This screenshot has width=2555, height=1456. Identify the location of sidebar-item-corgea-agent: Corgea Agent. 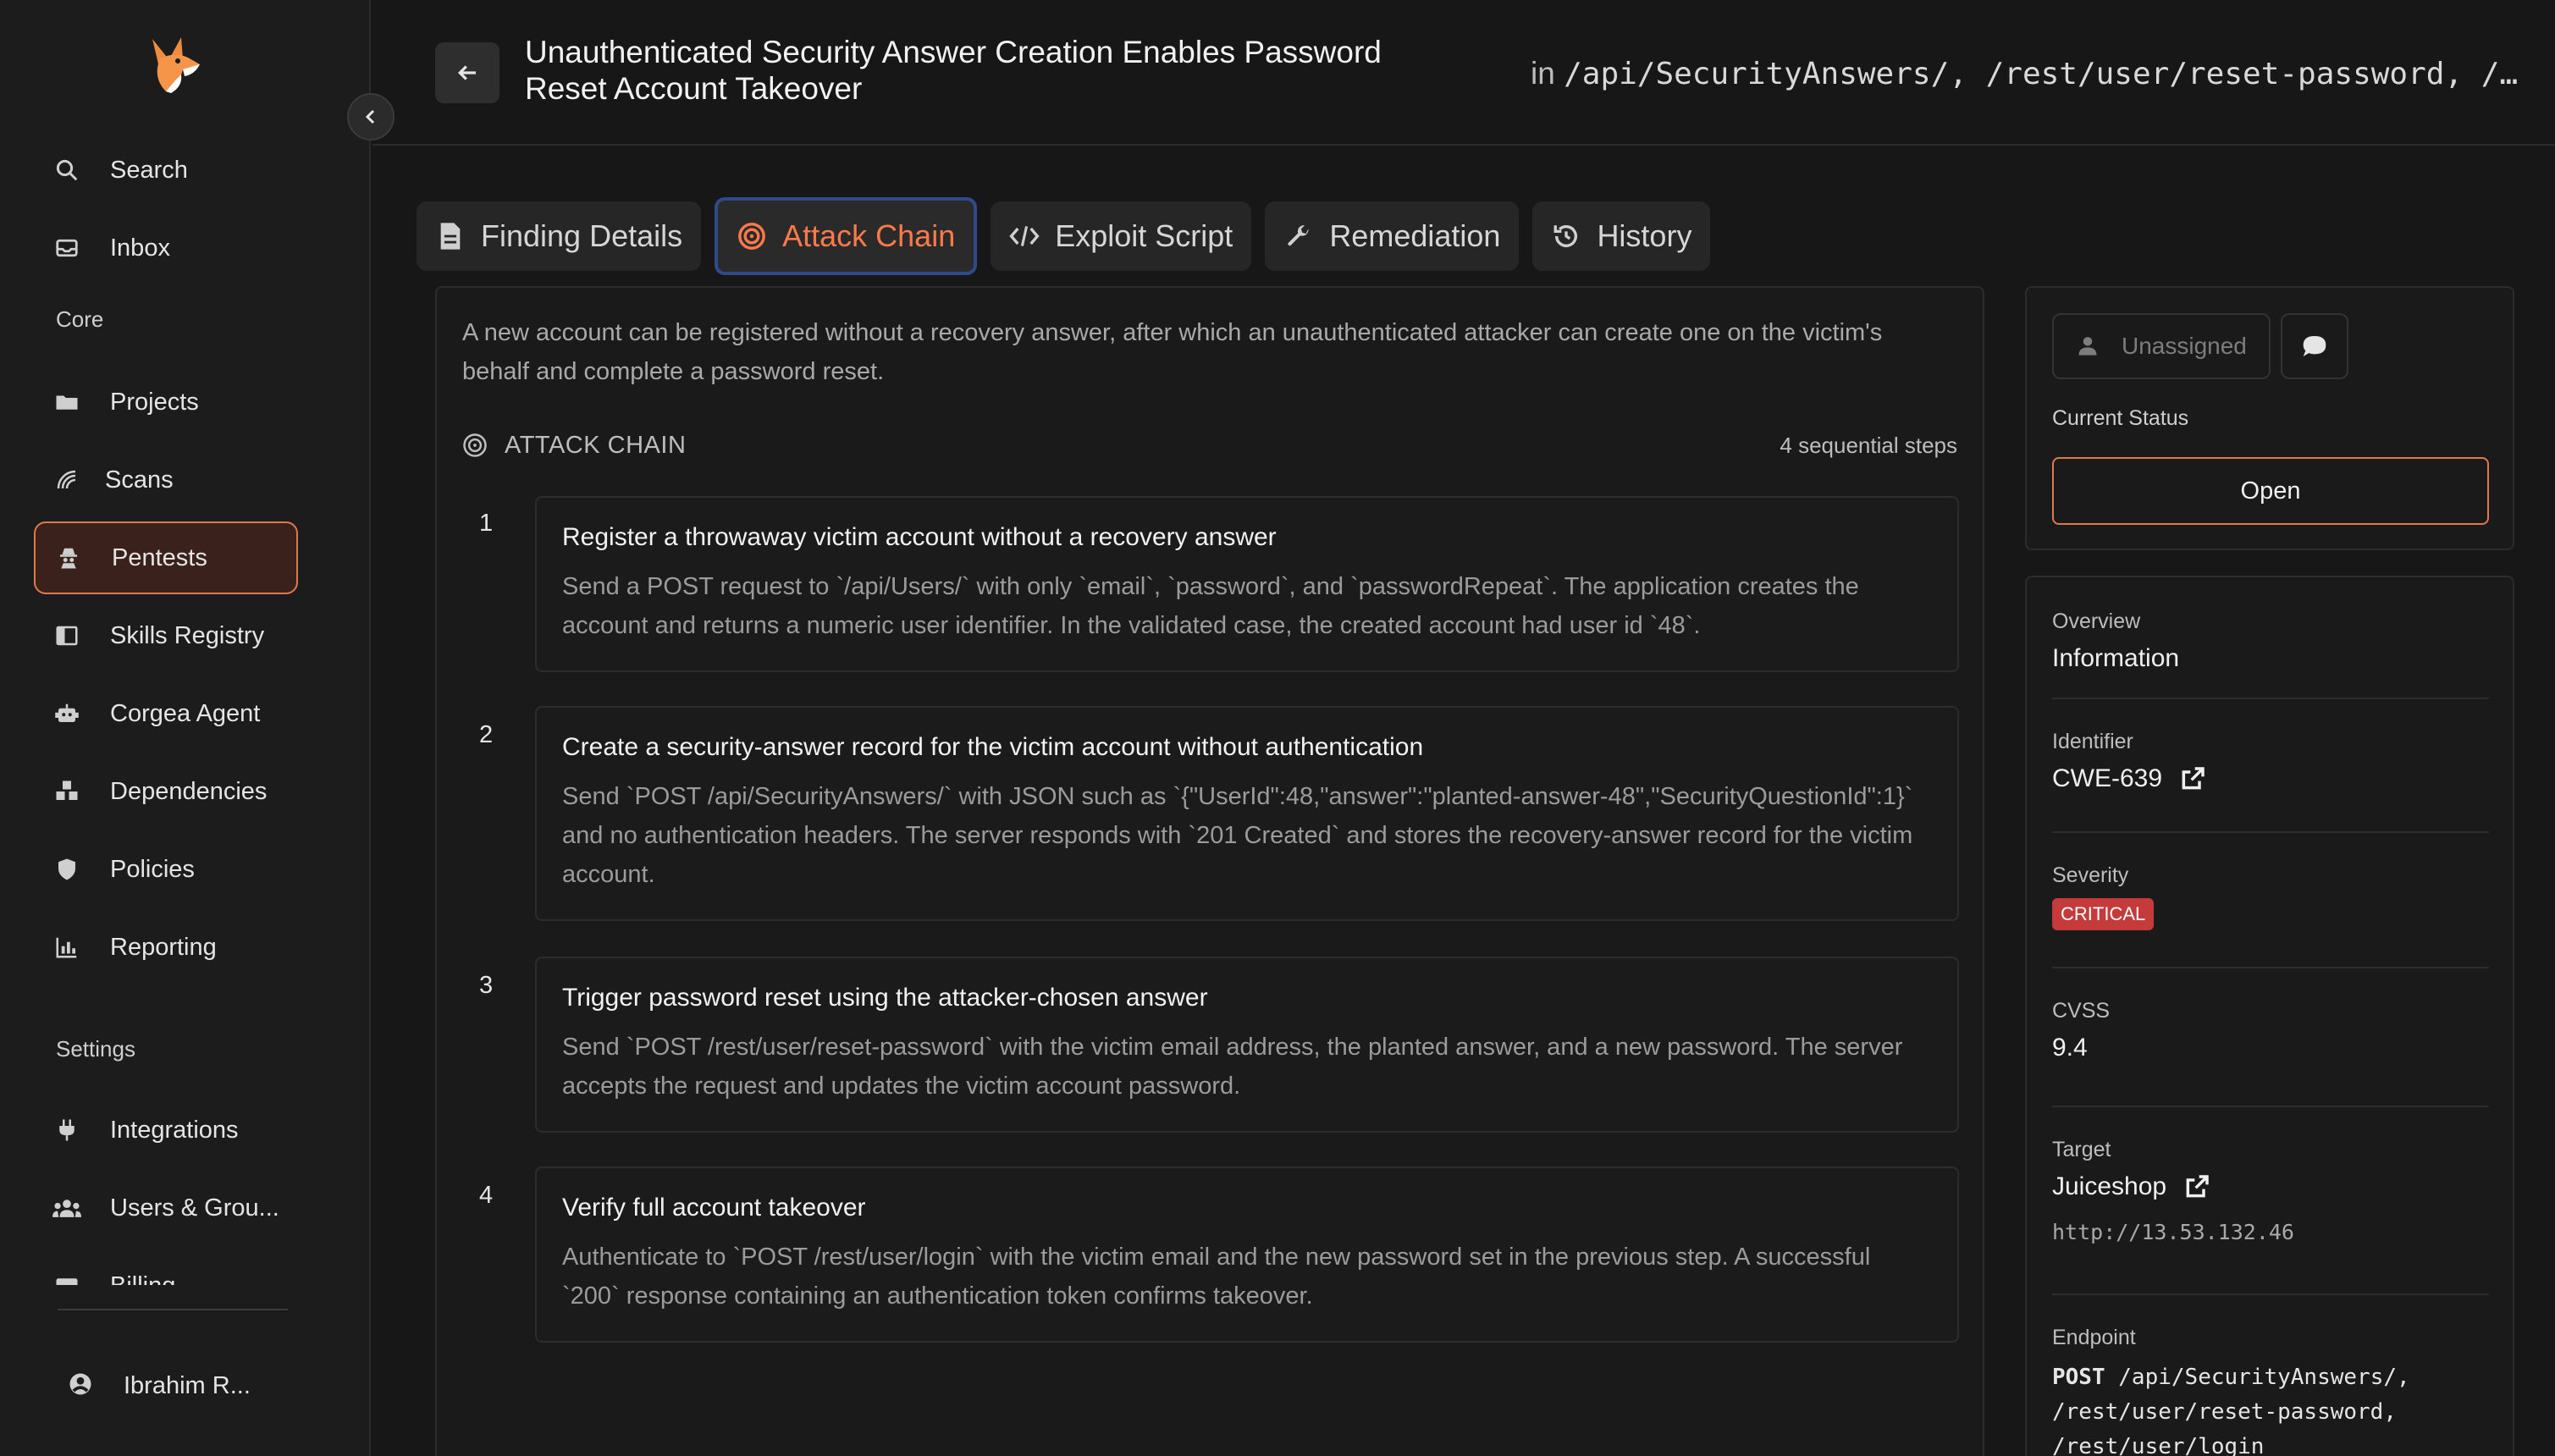
(166, 714).